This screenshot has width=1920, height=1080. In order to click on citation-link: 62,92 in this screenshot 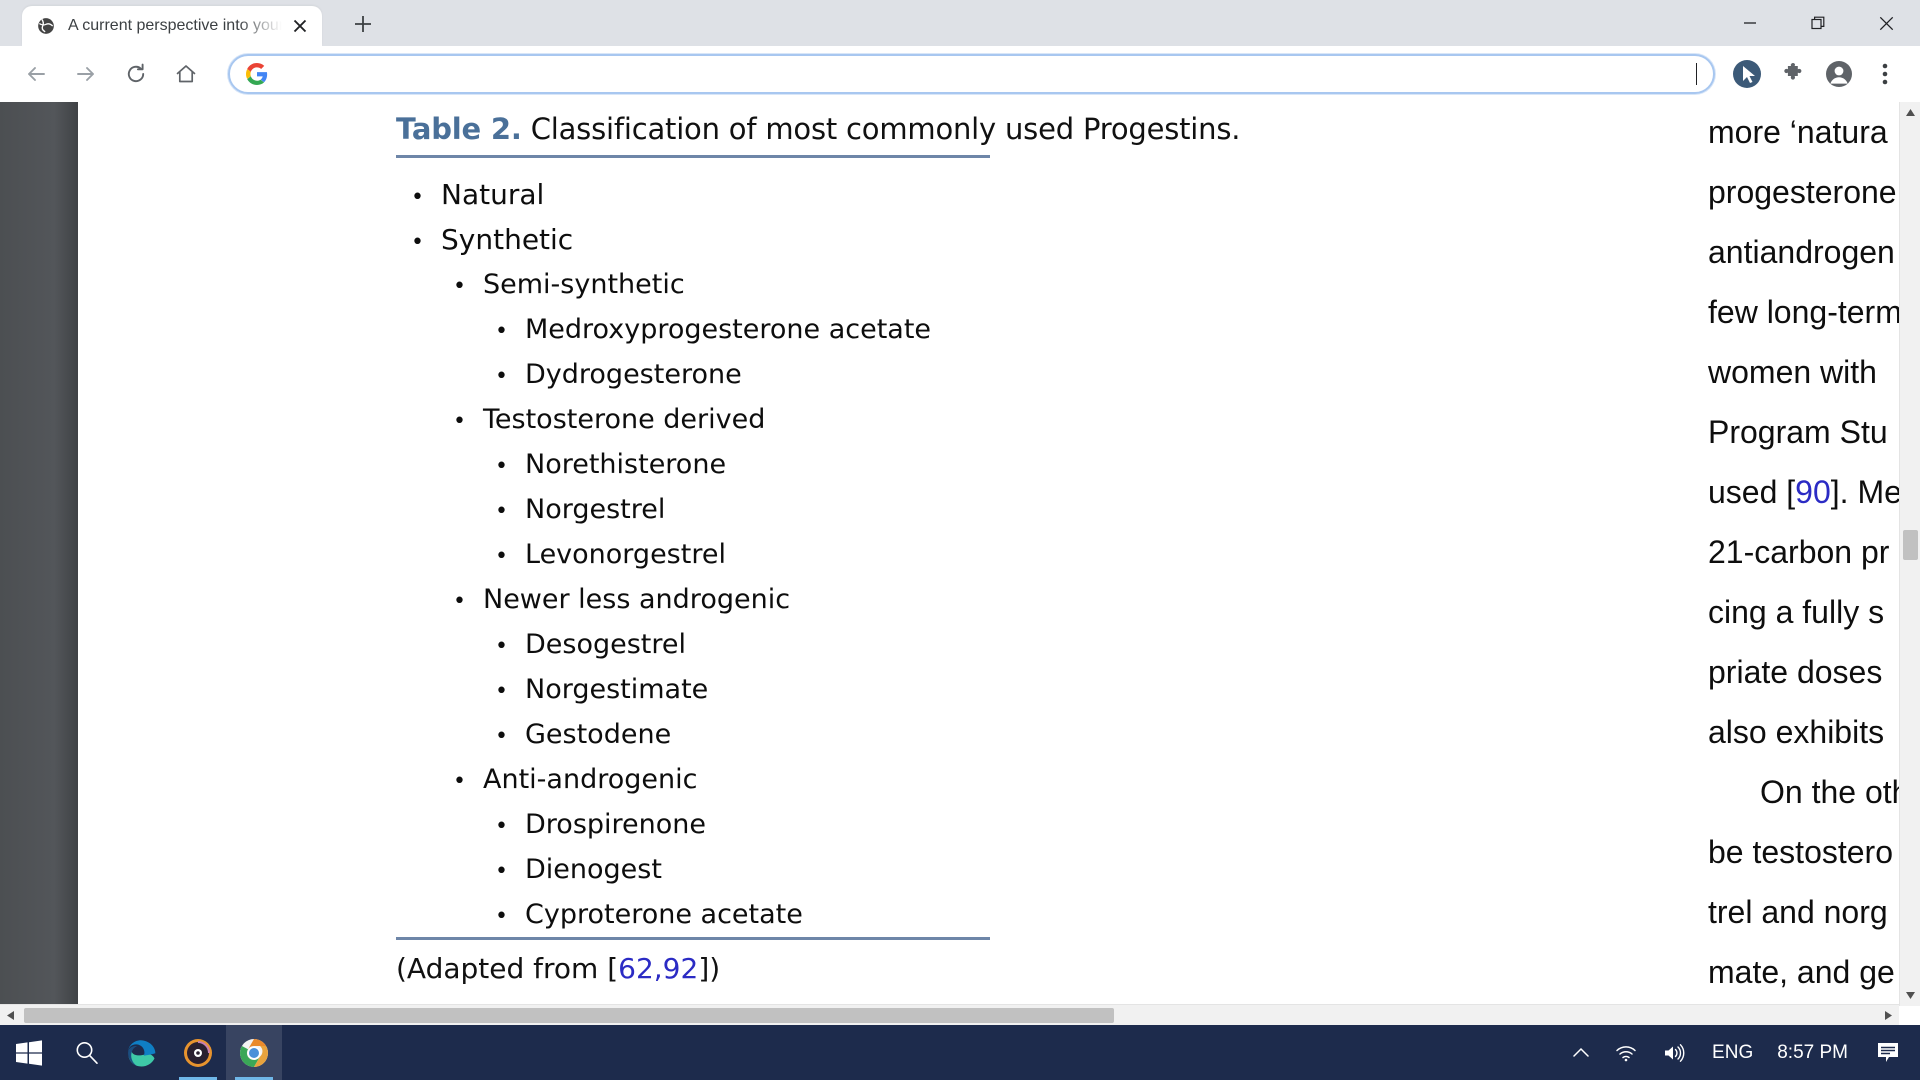, I will do `click(658, 968)`.